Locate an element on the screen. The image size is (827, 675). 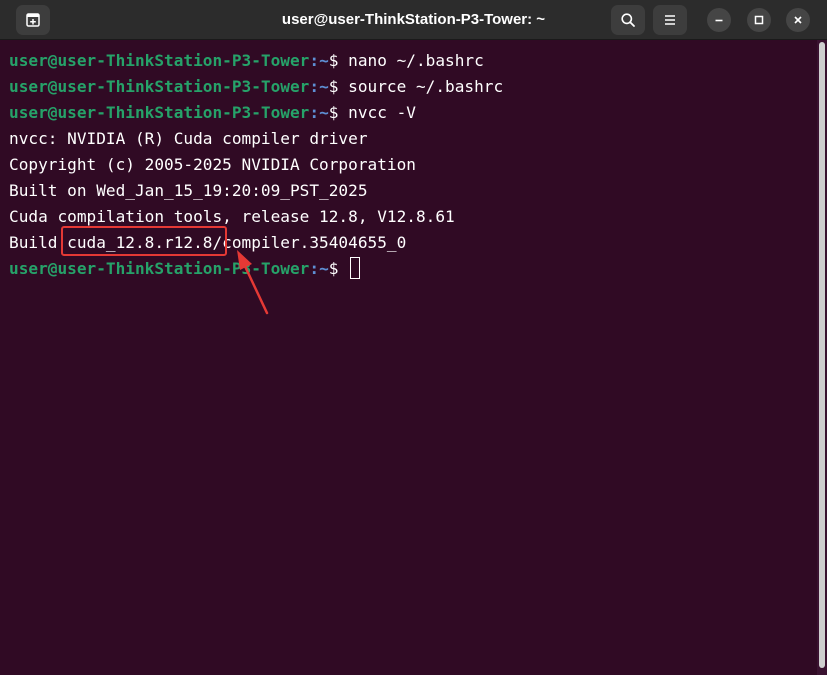
command-text: source ~/.bashrc is located at coordinates (426, 86).